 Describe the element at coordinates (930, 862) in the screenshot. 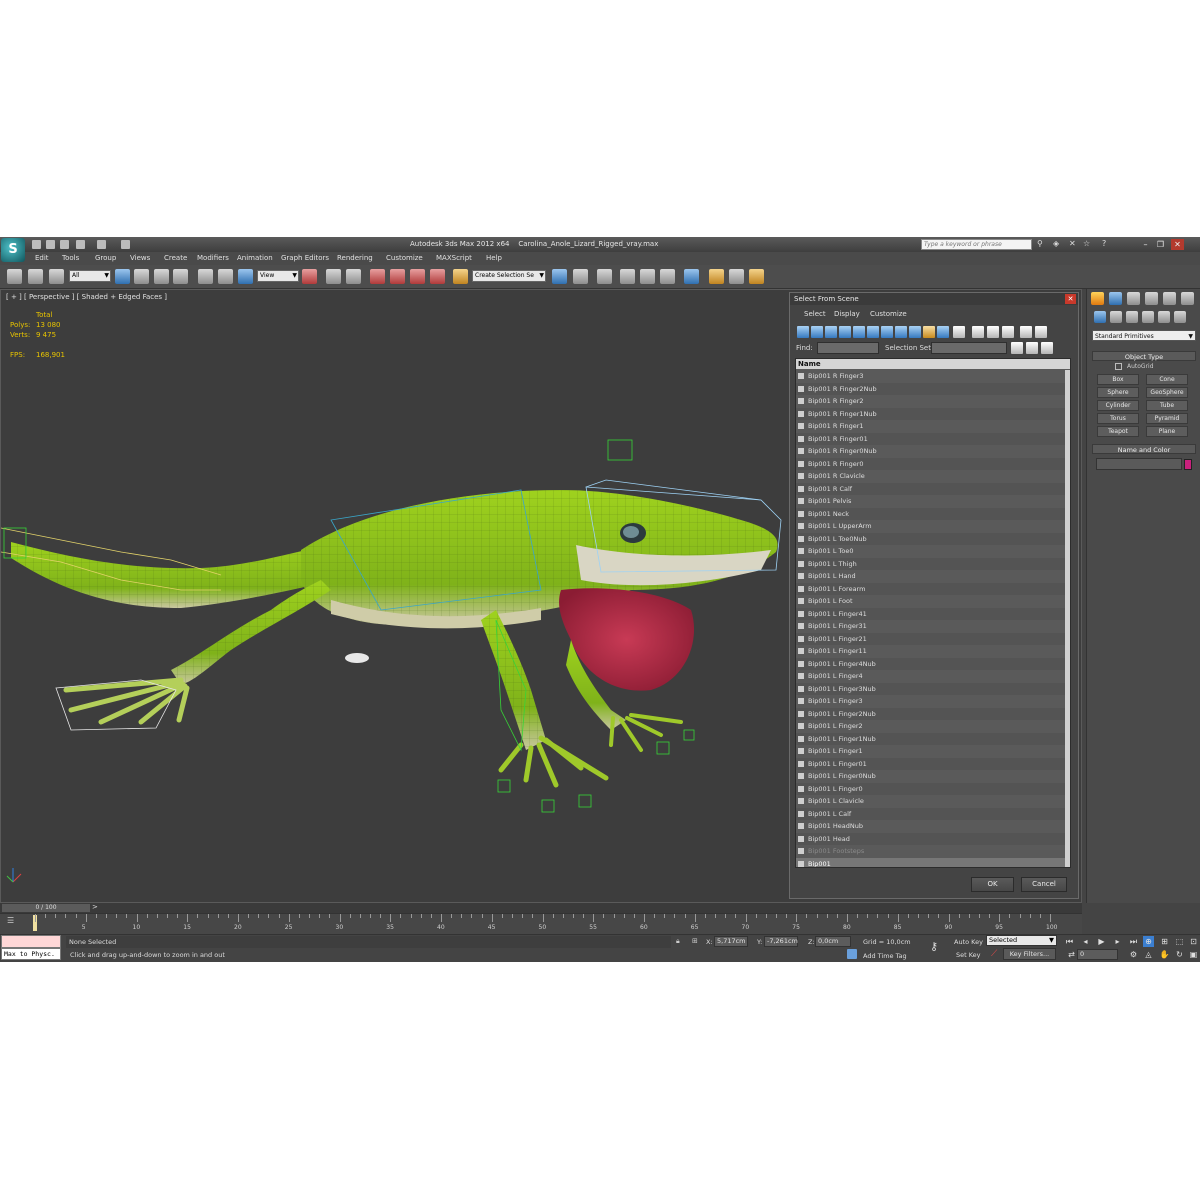

I see `list-item: Bip001` at that location.